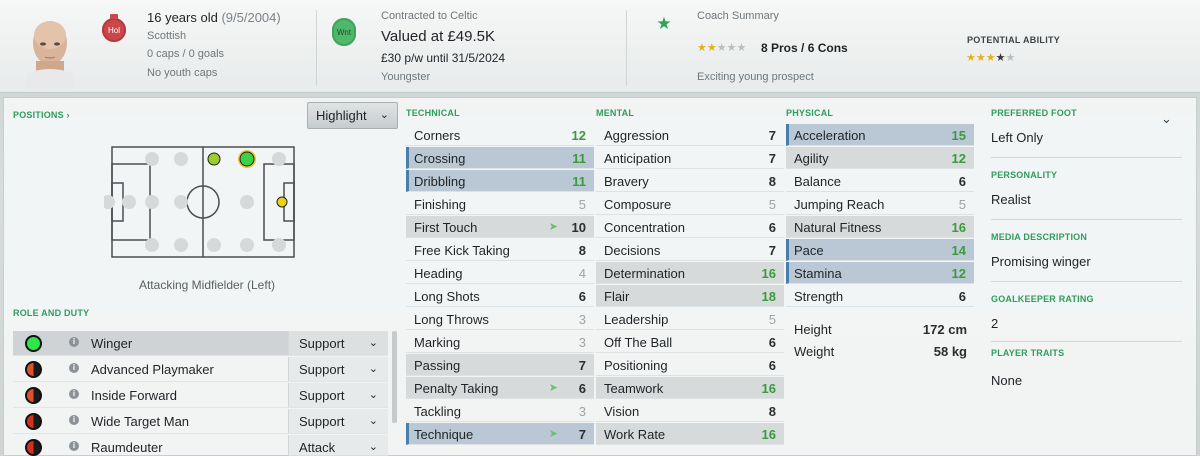 The height and width of the screenshot is (456, 1200). What do you see at coordinates (394, 377) in the screenshot?
I see `role-list-scrollbar` at bounding box center [394, 377].